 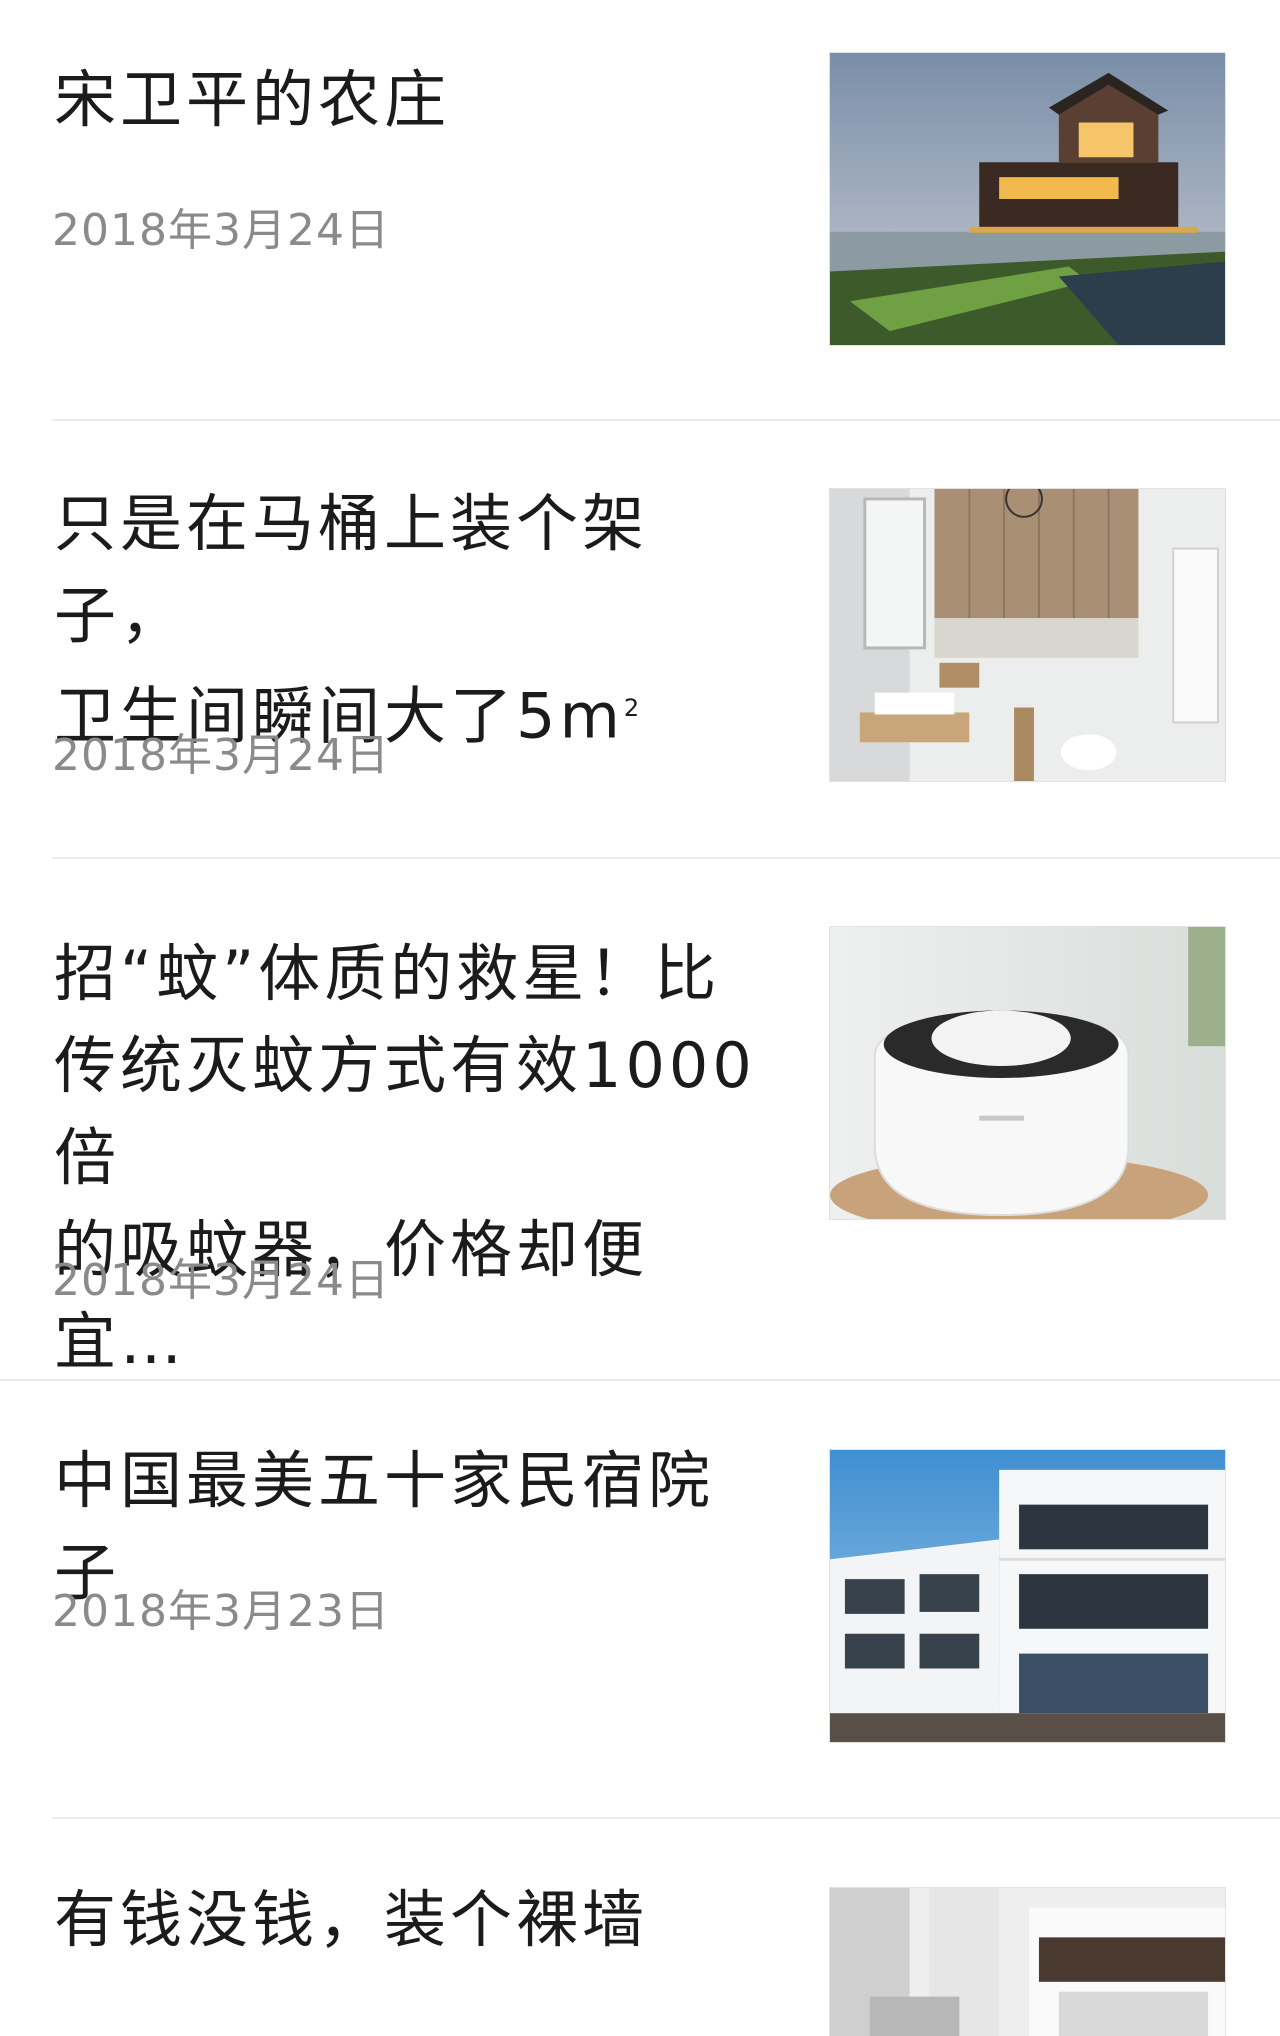 I want to click on article-title-line: 只是在马桶上装个架子，, so click(x=351, y=569).